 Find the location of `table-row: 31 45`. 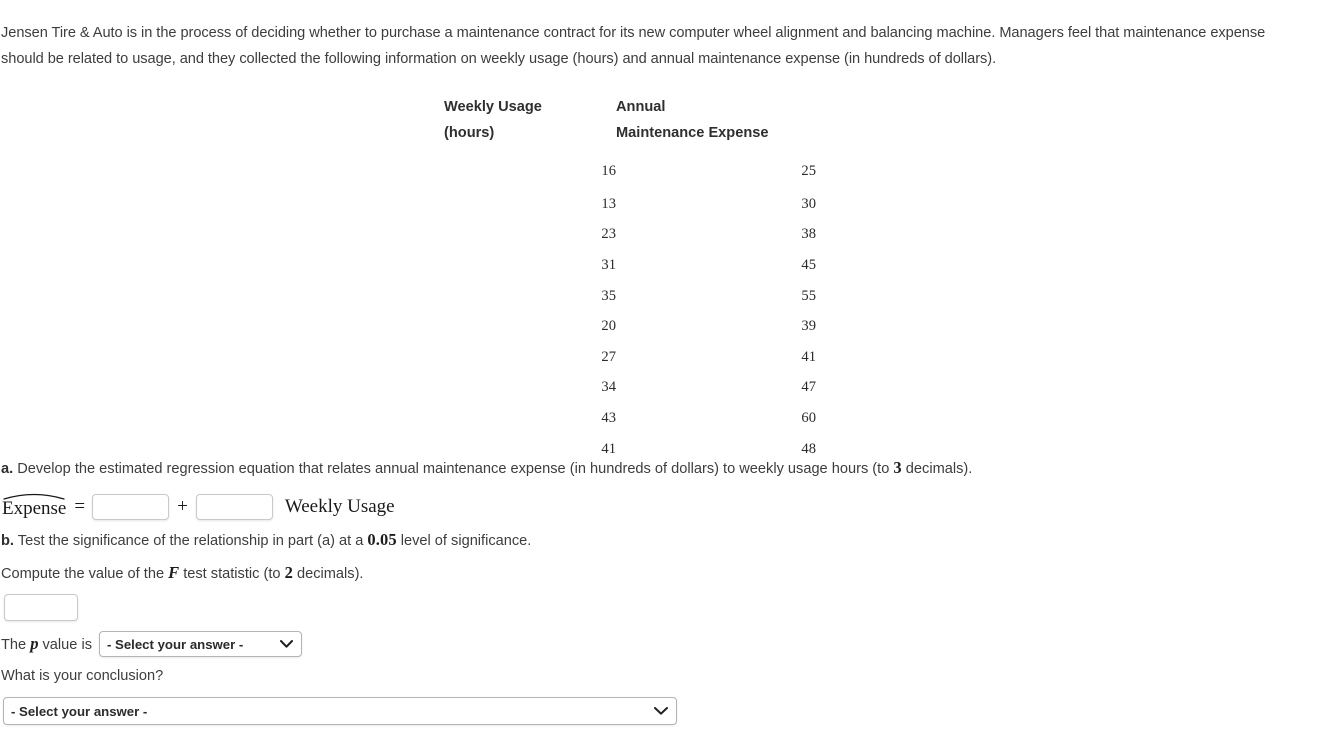

table-row: 31 45 is located at coordinates (651, 265).